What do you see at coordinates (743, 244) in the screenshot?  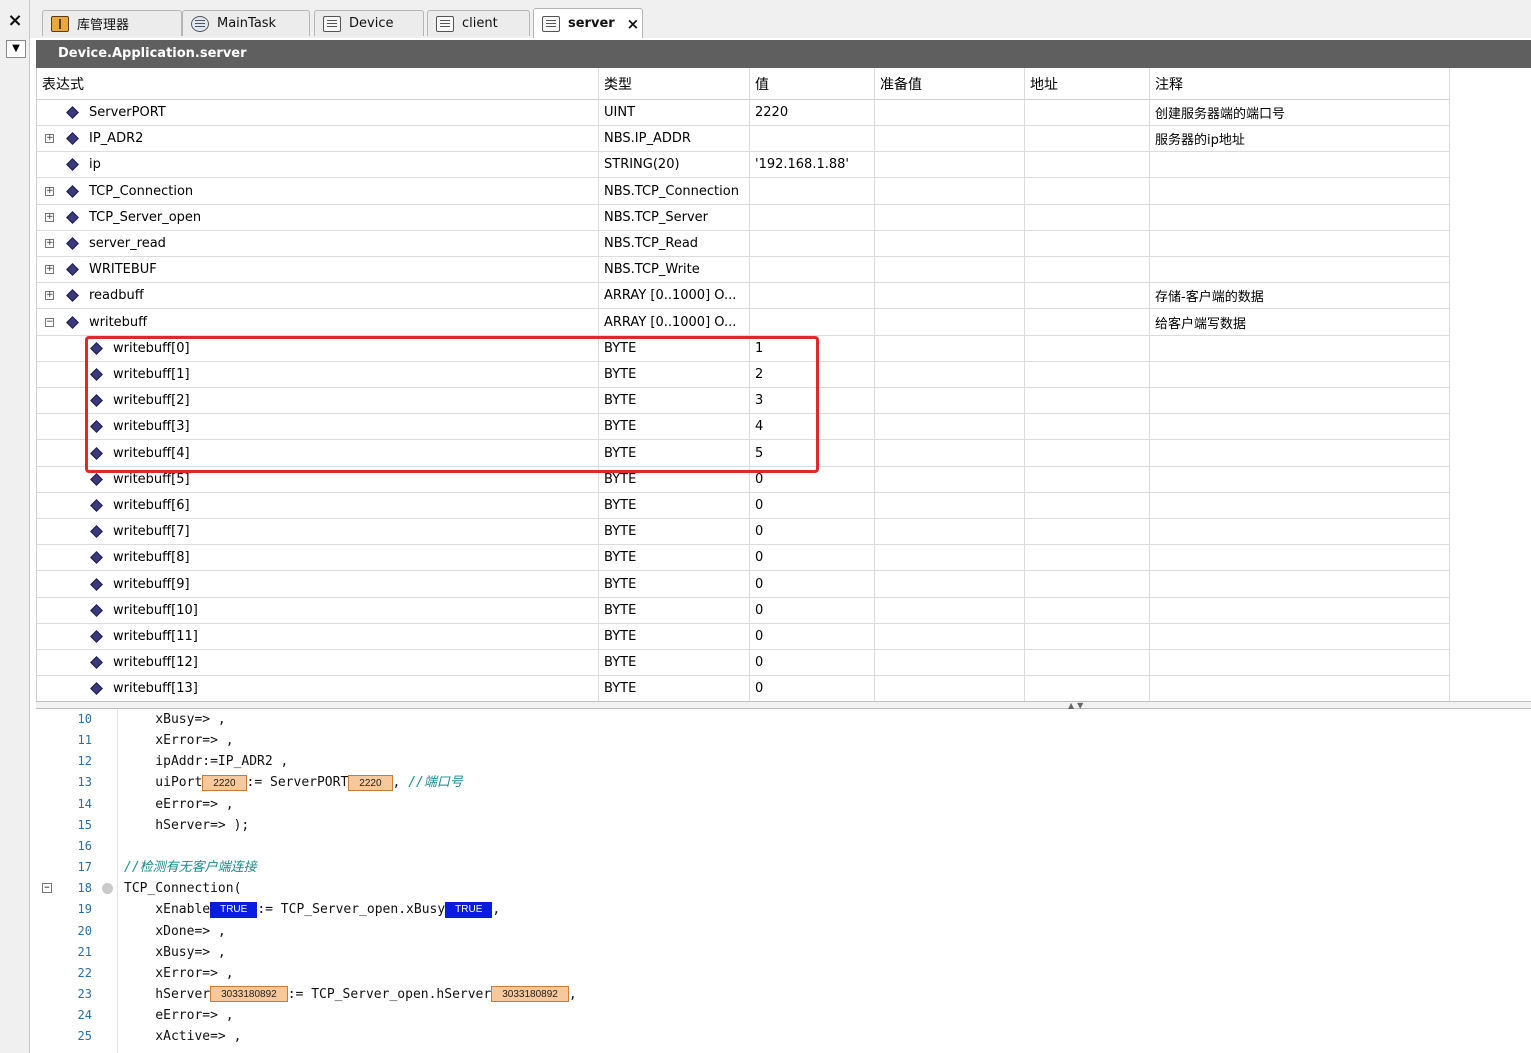 I see `table-row: + server_read NBS.TCP_Read` at bounding box center [743, 244].